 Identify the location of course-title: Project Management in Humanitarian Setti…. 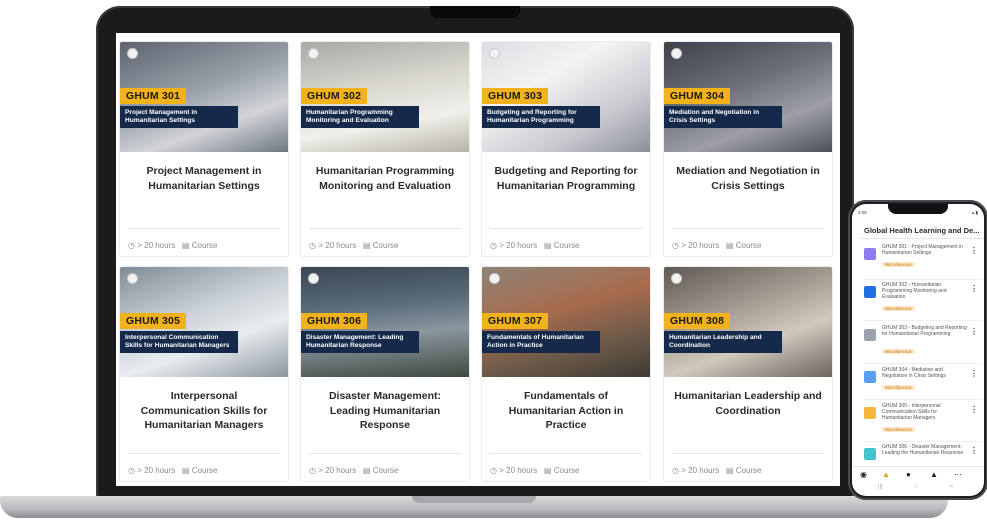
(204, 194).